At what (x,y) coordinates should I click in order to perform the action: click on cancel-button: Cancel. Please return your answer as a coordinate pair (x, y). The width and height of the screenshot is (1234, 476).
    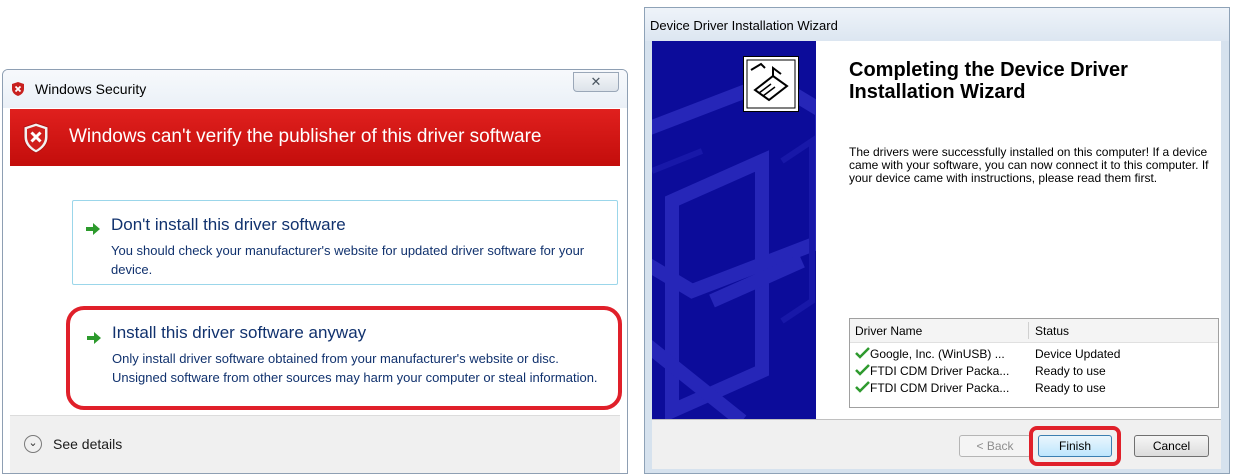
    Looking at the image, I should click on (1171, 446).